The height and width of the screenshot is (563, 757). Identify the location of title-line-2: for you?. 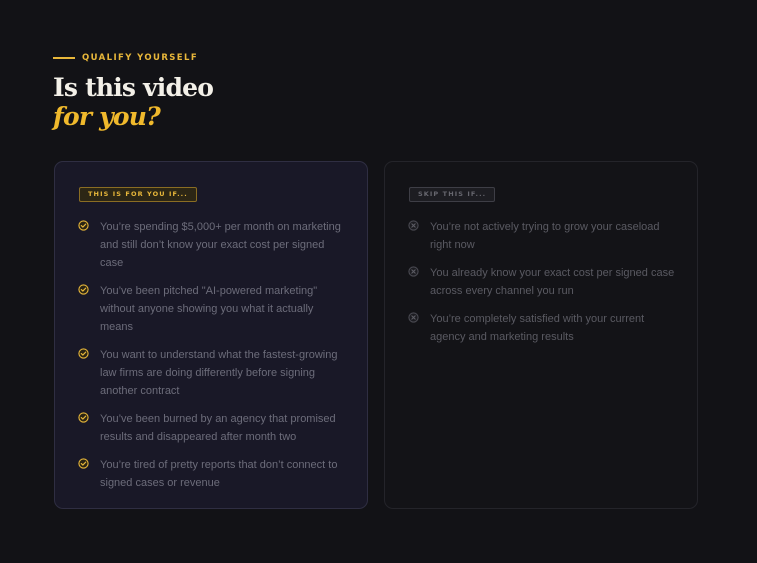
(107, 116).